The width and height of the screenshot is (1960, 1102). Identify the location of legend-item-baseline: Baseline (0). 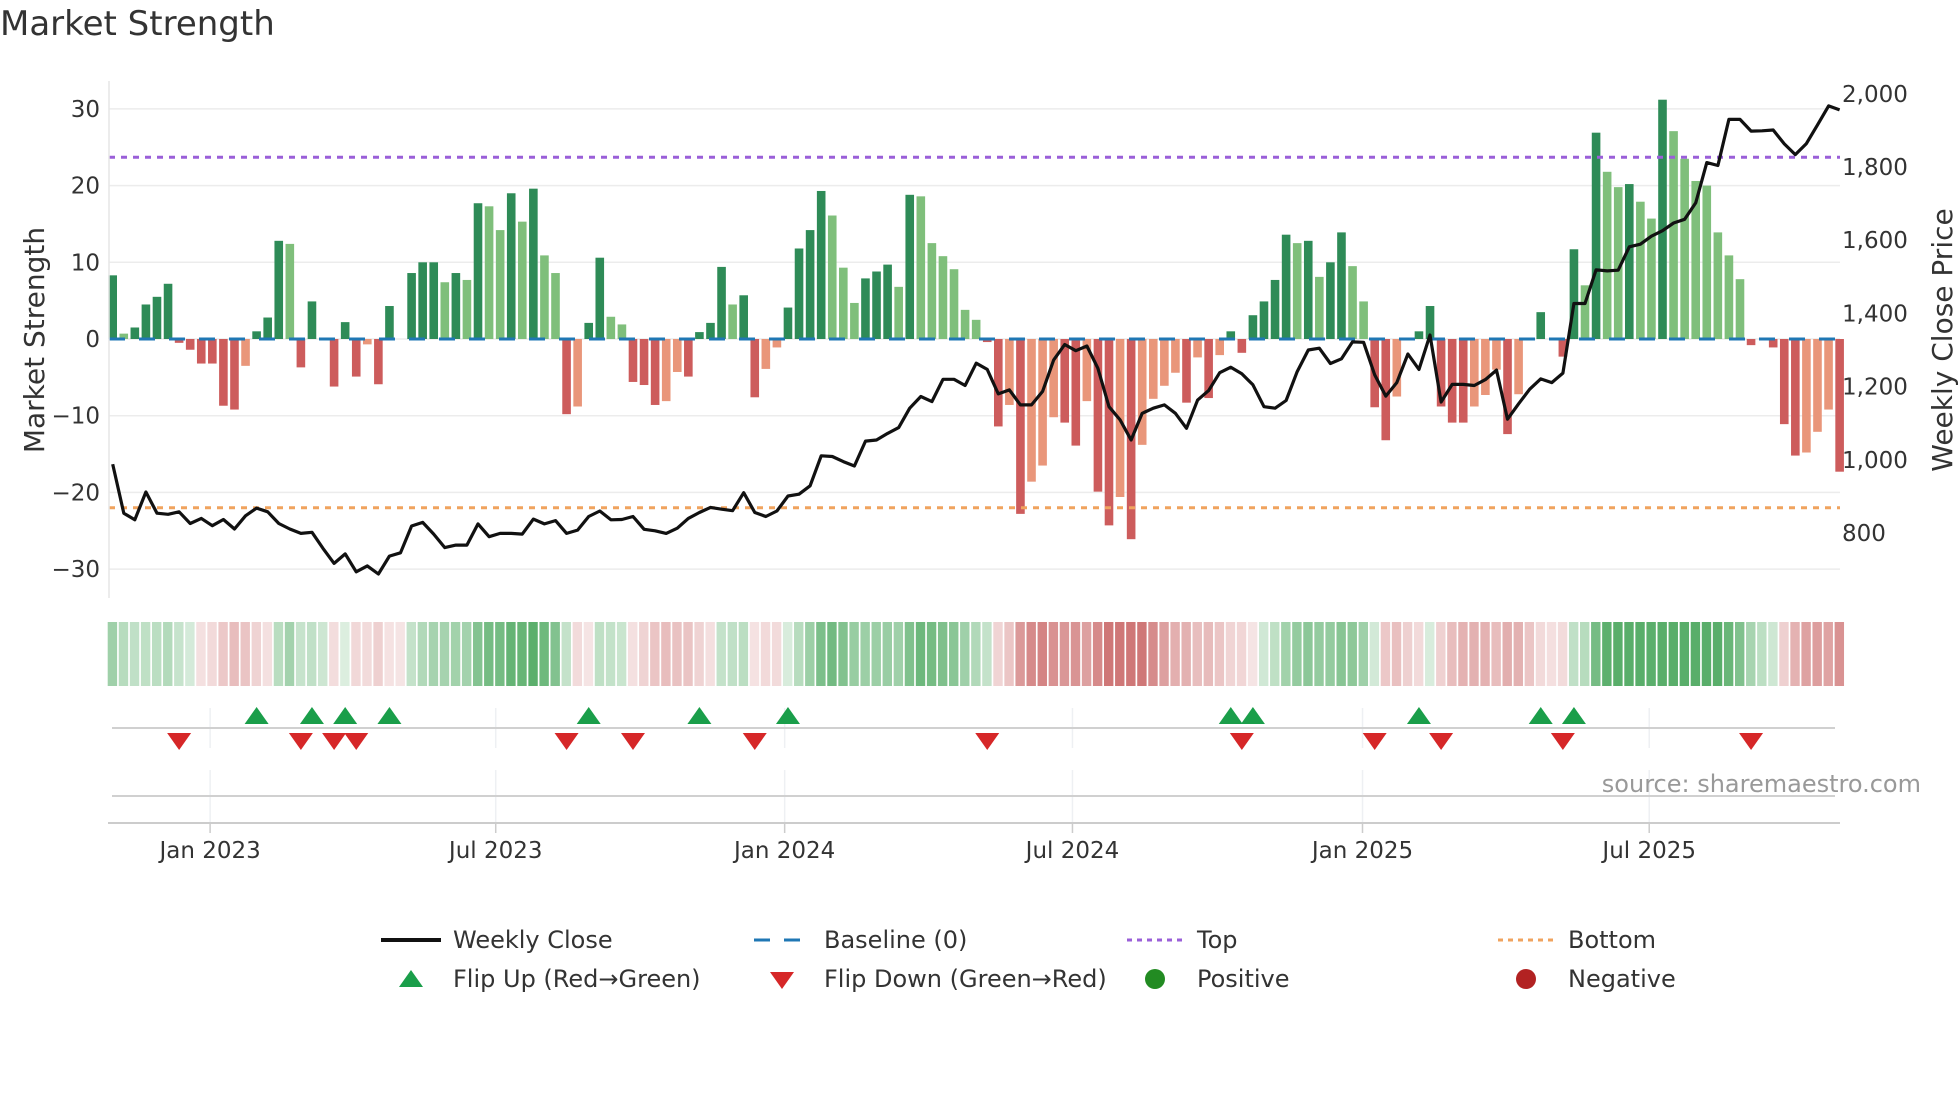
(859, 940).